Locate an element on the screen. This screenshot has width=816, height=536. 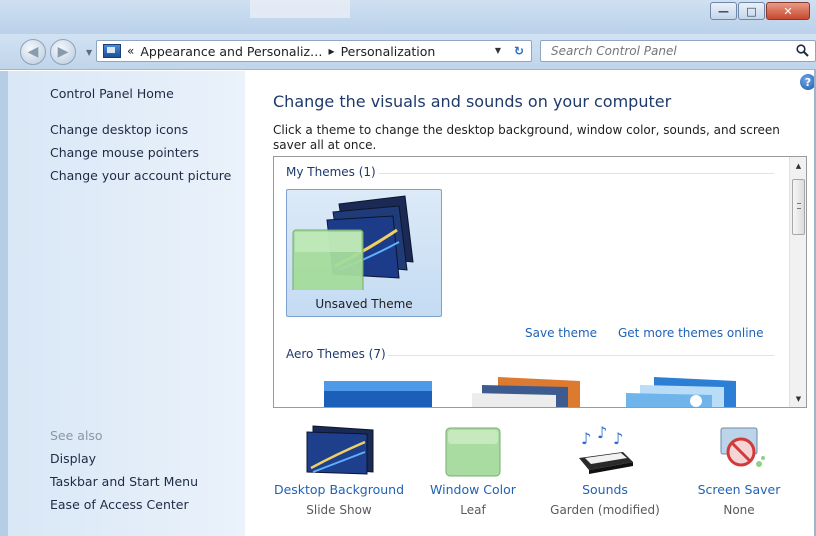
forward-button: ▶ is located at coordinates (63, 52).